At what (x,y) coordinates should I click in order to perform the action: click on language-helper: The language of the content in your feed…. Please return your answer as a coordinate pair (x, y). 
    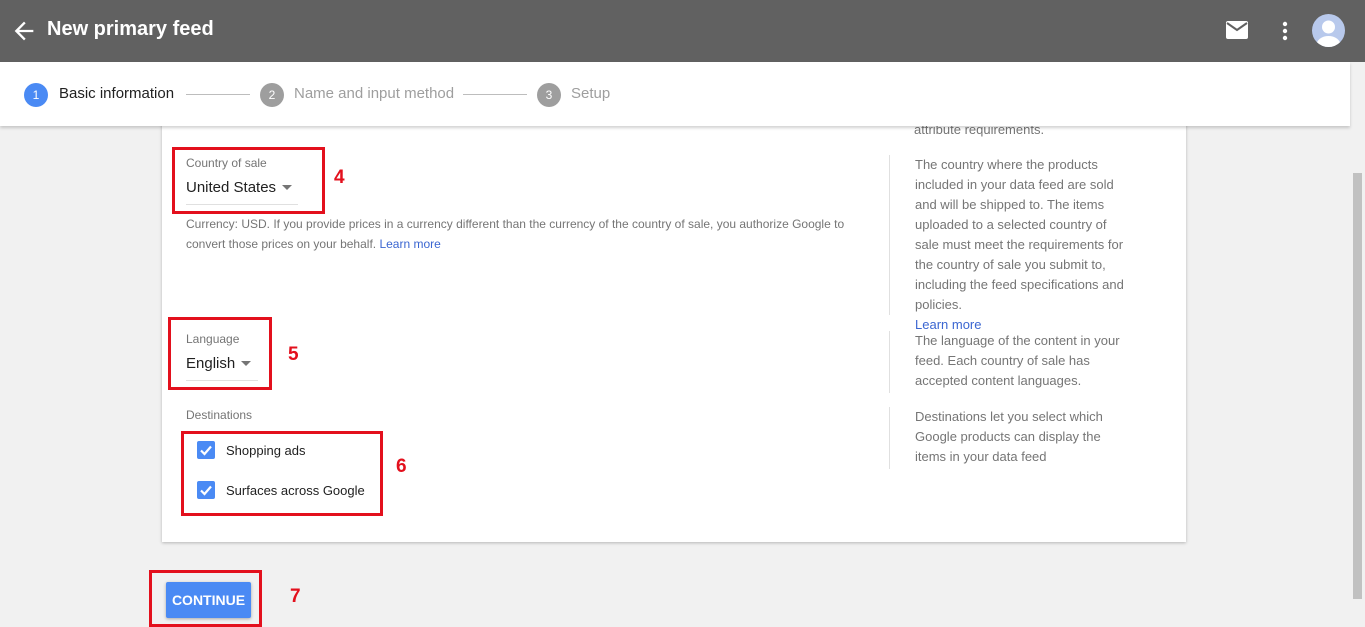
    Looking at the image, I should click on (1009, 362).